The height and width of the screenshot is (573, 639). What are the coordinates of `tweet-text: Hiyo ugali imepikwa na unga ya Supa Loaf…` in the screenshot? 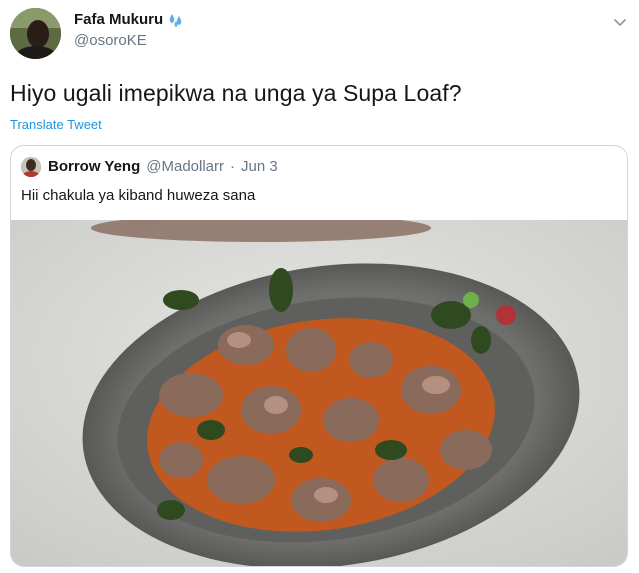 It's located at (236, 93).